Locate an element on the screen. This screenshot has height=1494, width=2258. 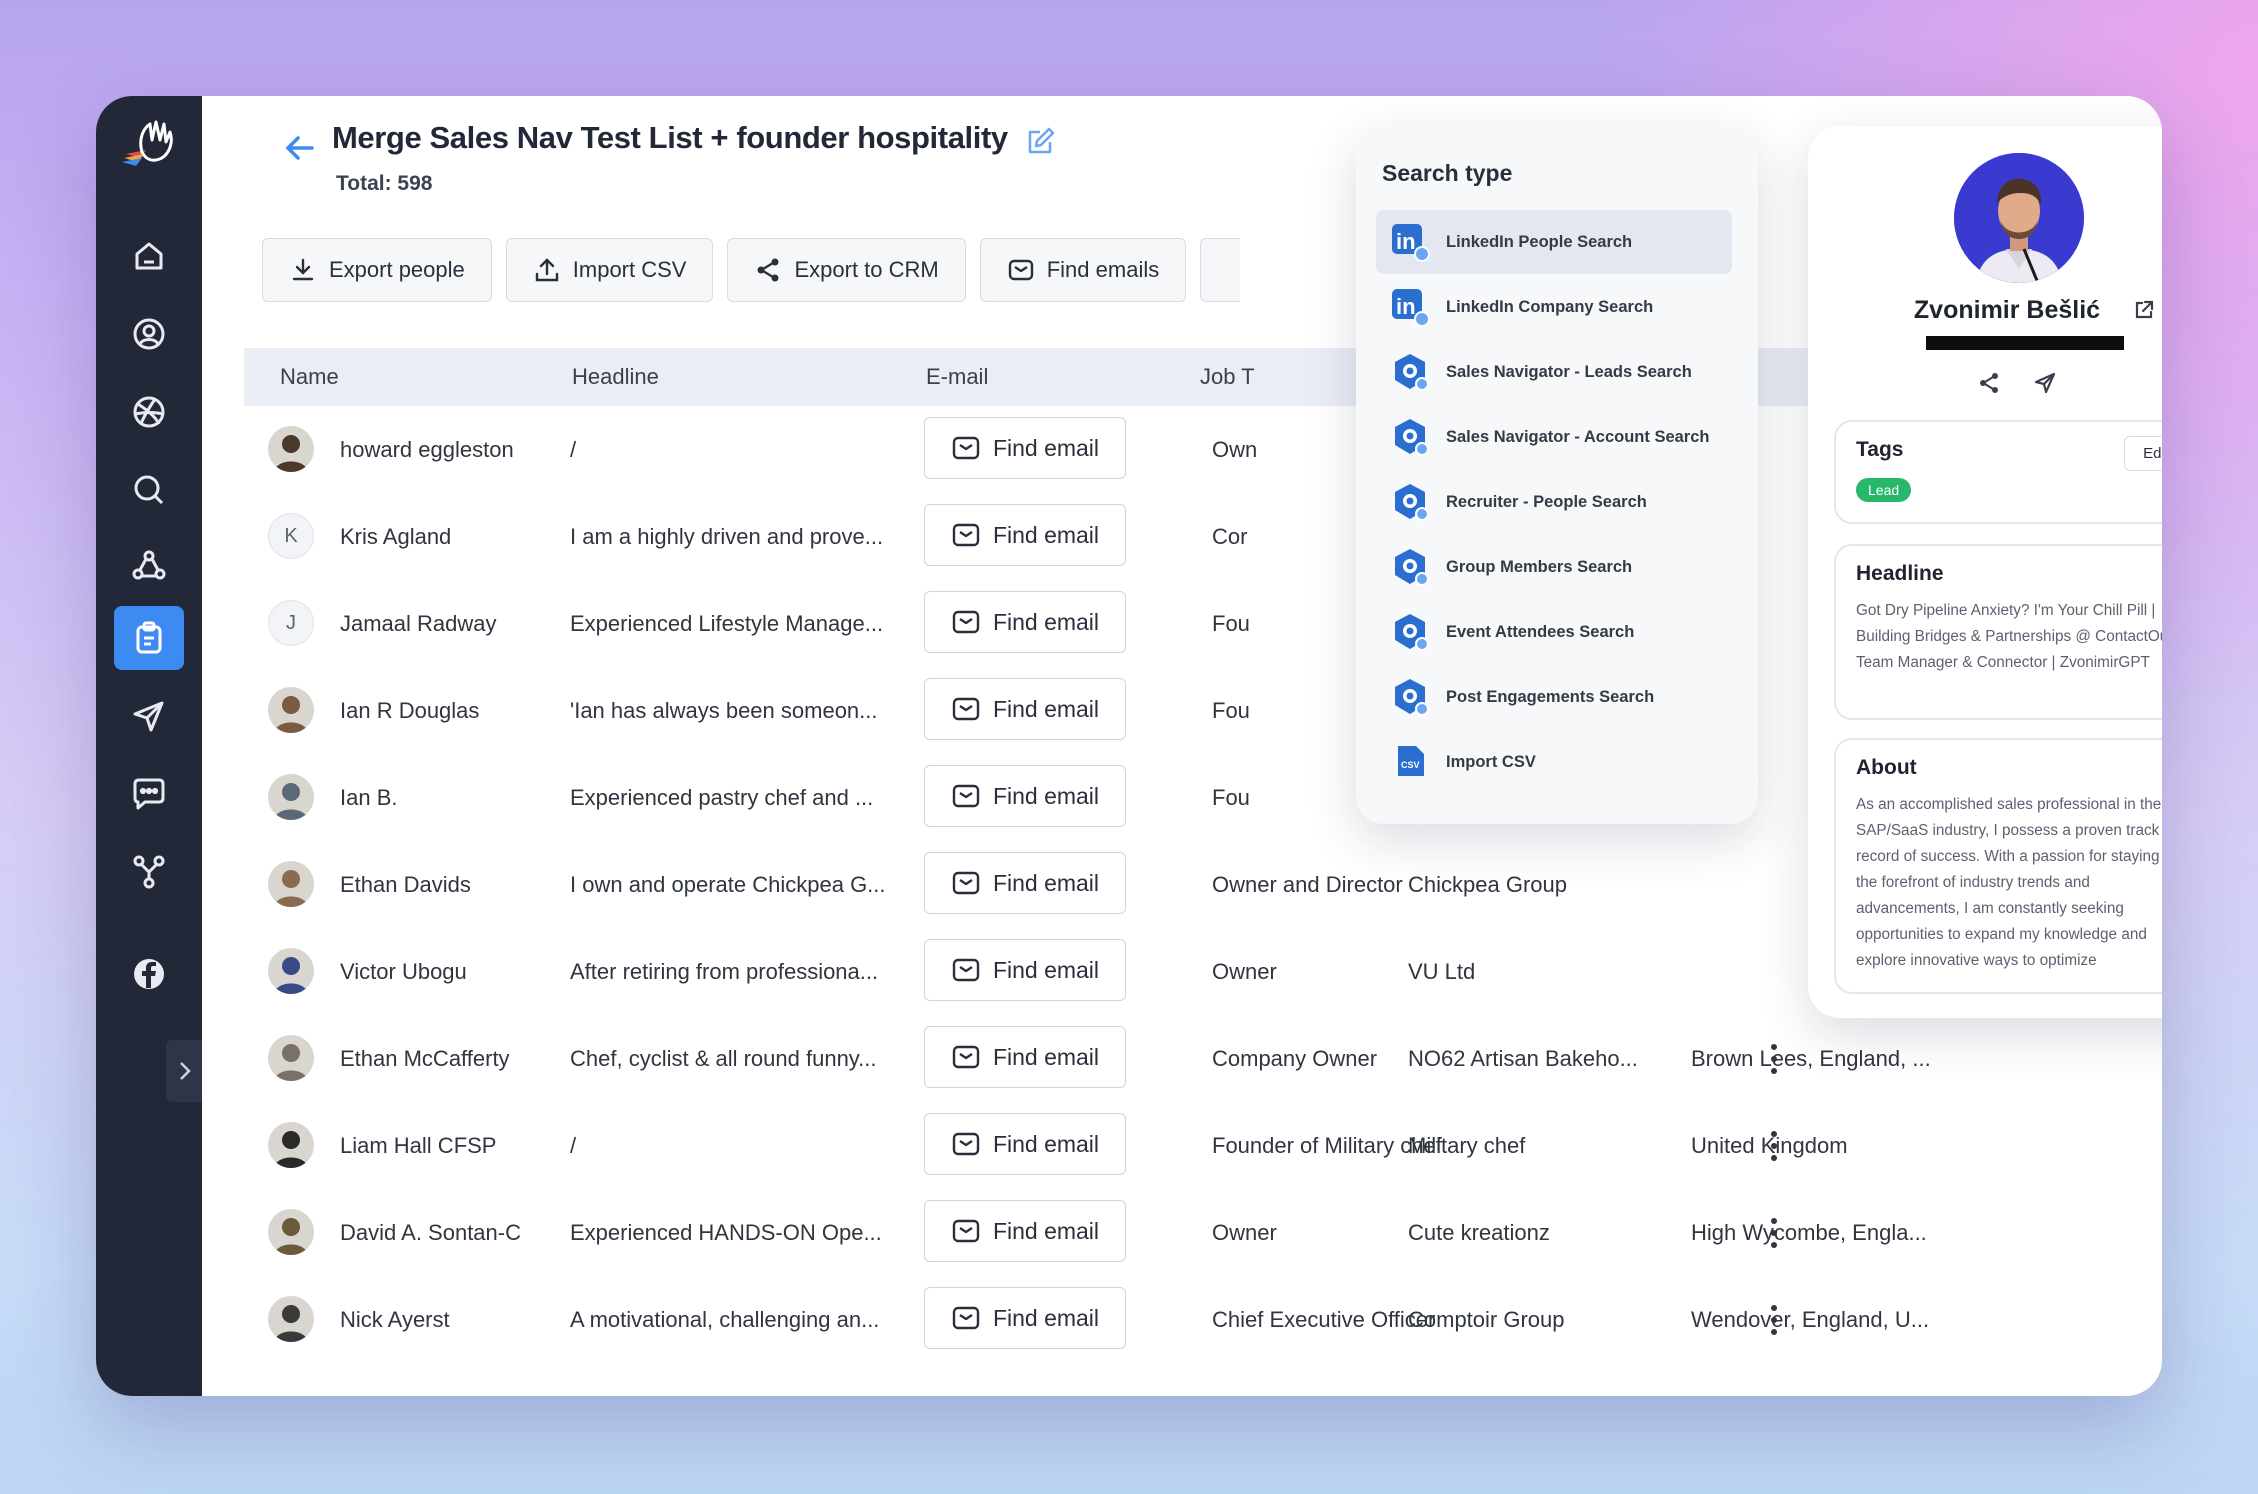
nav-dribbble is located at coordinates (149, 412).